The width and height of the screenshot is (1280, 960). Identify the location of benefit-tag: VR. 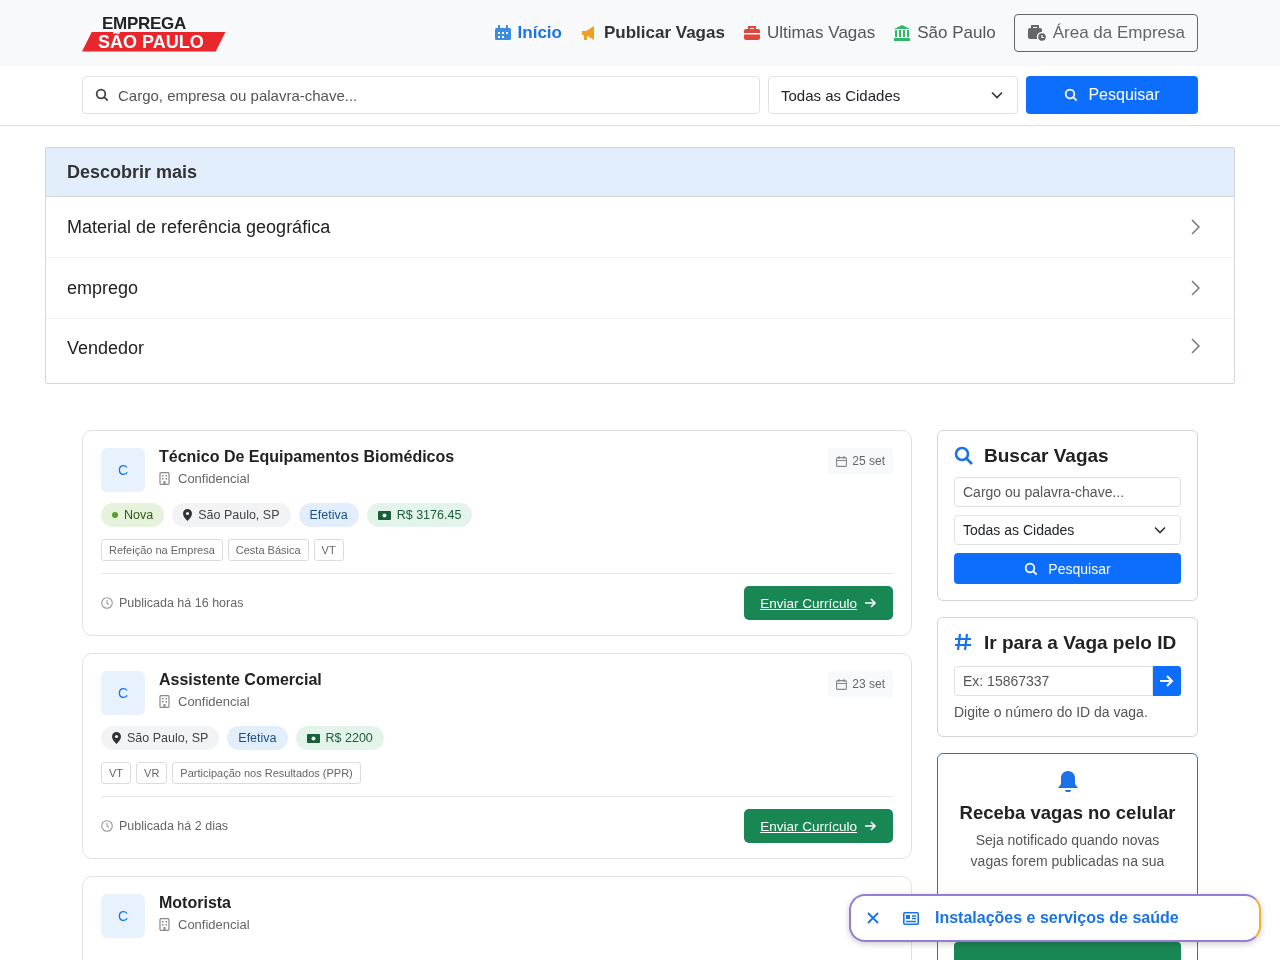
(152, 773).